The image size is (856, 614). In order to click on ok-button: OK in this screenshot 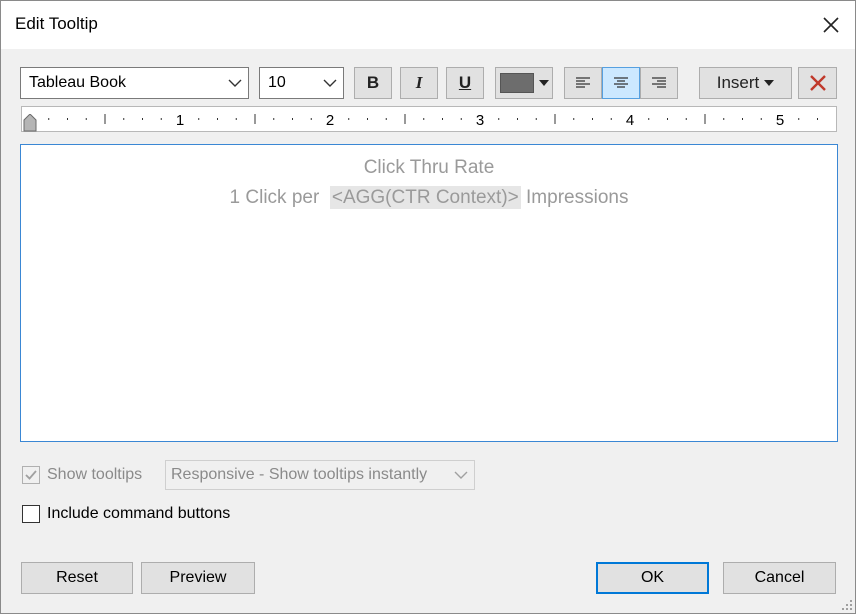, I will do `click(652, 578)`.